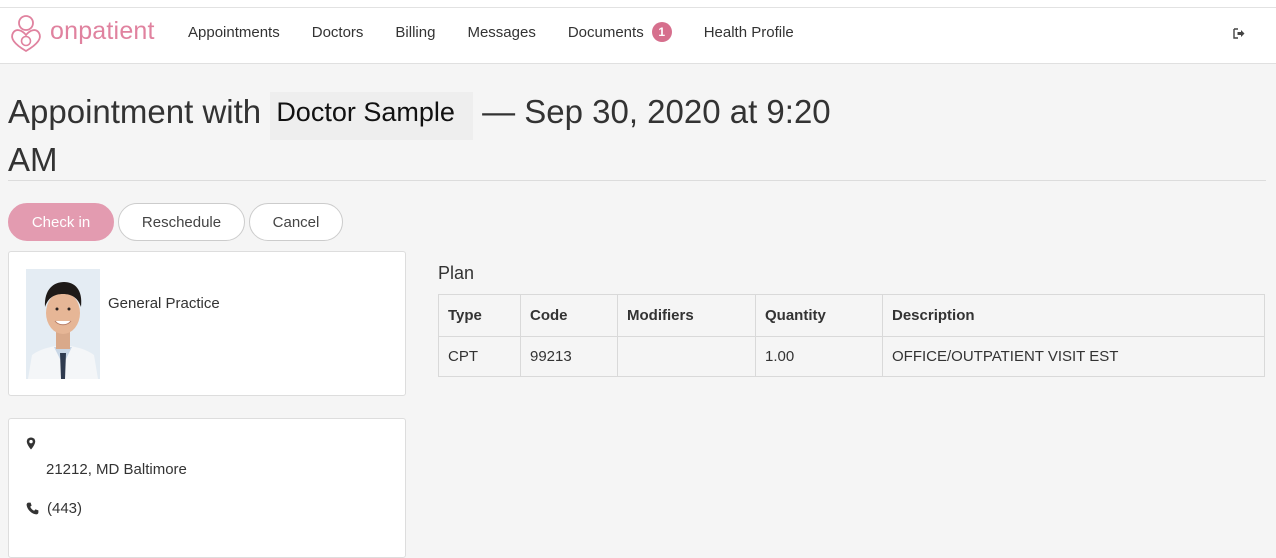 This screenshot has height=558, width=1276. Describe the element at coordinates (1073, 356) in the screenshot. I see `cell-description: OFFICE/OUTPATIENT VISIT EST` at that location.